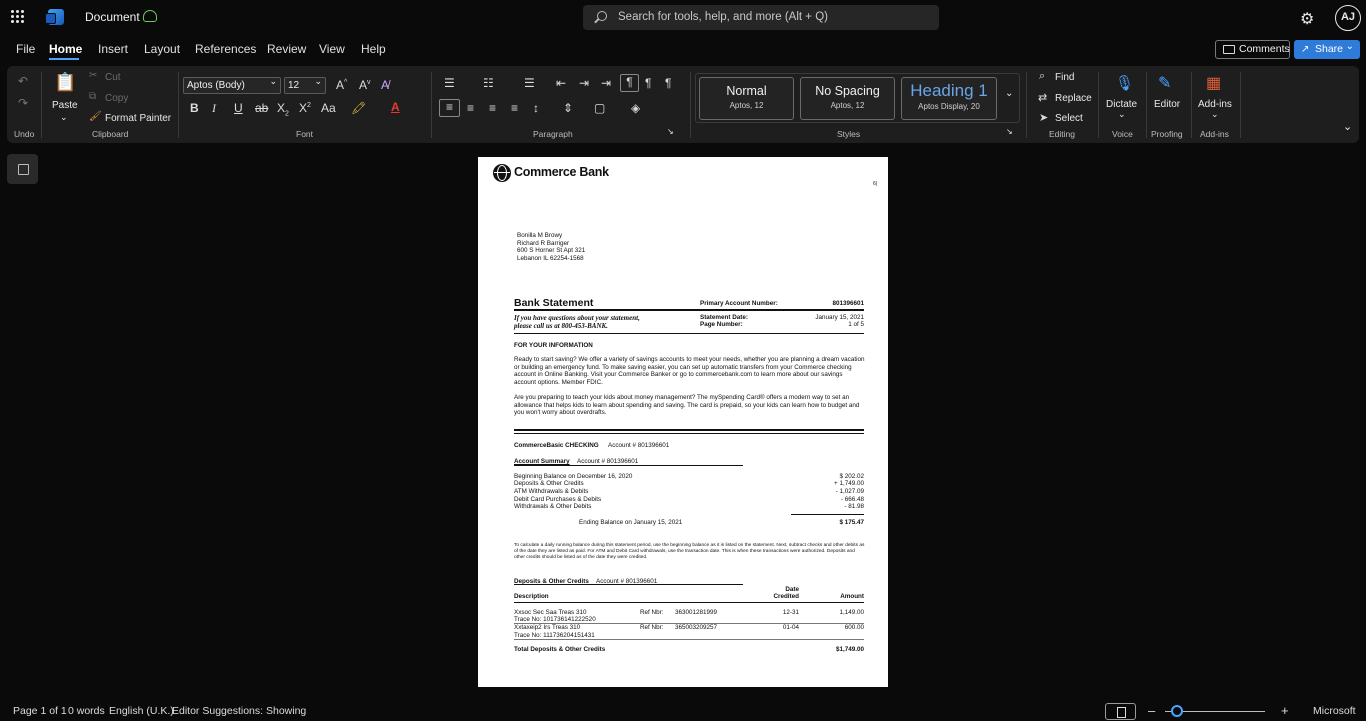 The image size is (1366, 721). I want to click on multilevel-list-icon: ☰, so click(529, 83).